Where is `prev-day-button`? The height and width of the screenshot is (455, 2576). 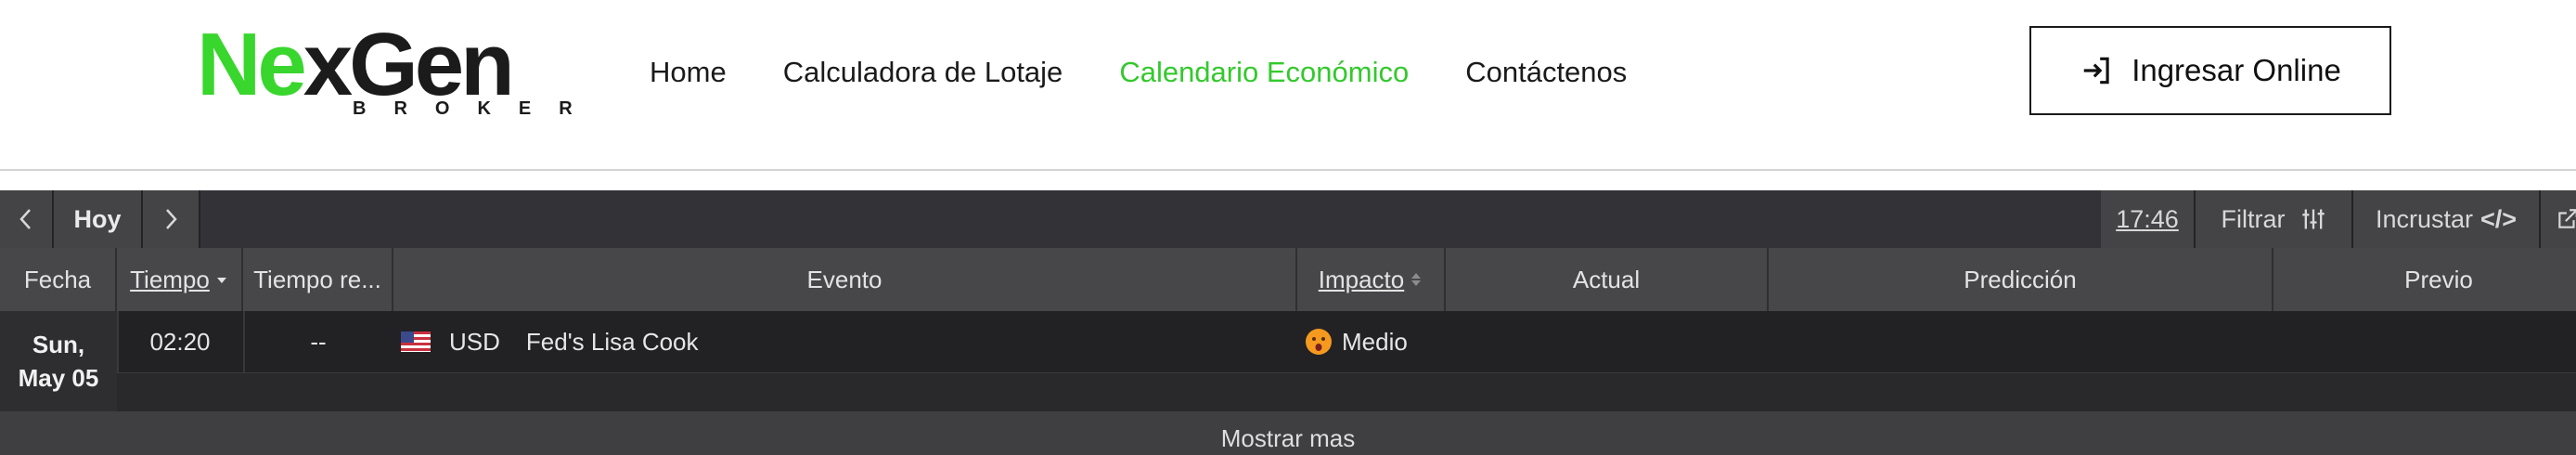 prev-day-button is located at coordinates (27, 219).